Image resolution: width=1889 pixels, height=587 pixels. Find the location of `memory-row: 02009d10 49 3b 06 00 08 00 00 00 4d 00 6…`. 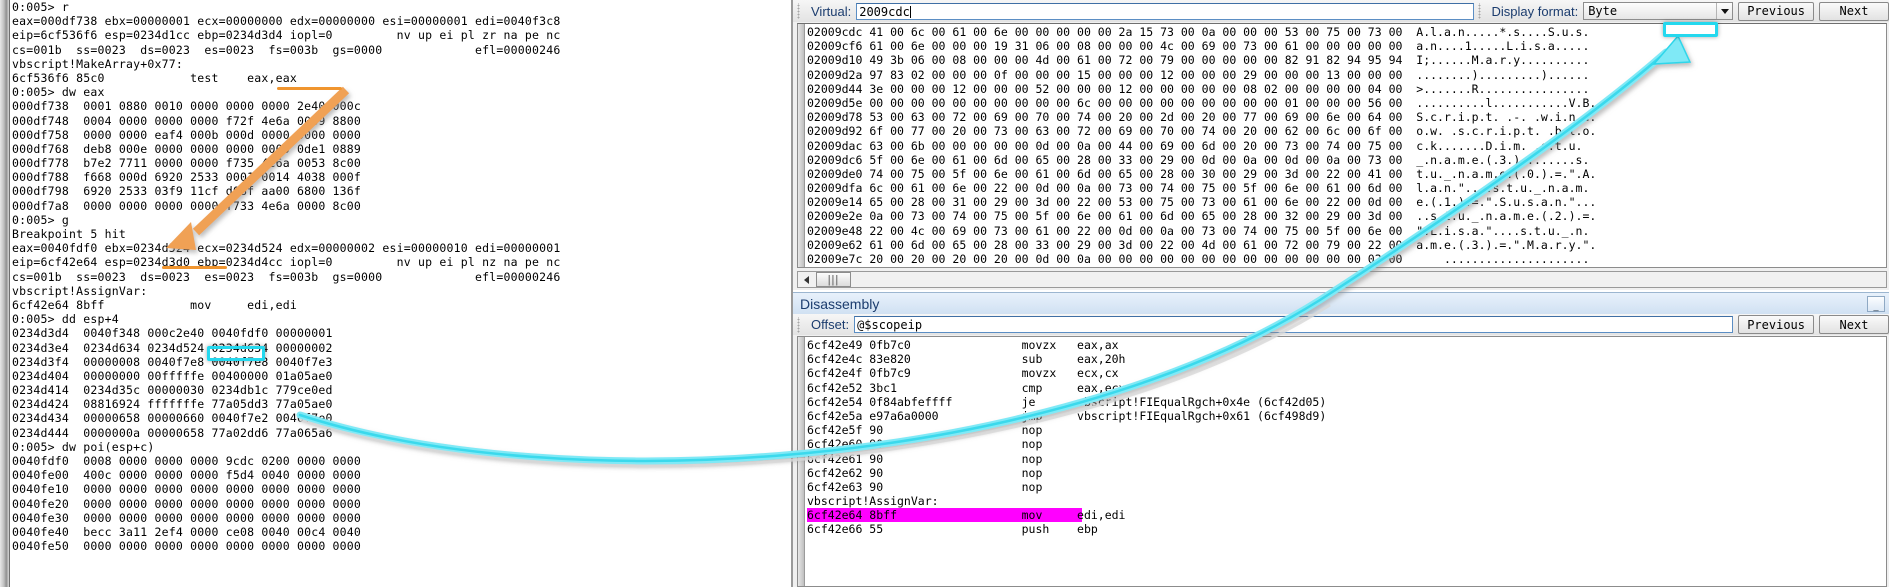

memory-row: 02009d10 49 3b 06 00 08 00 00 00 4d 00 6… is located at coordinates (1346, 60).